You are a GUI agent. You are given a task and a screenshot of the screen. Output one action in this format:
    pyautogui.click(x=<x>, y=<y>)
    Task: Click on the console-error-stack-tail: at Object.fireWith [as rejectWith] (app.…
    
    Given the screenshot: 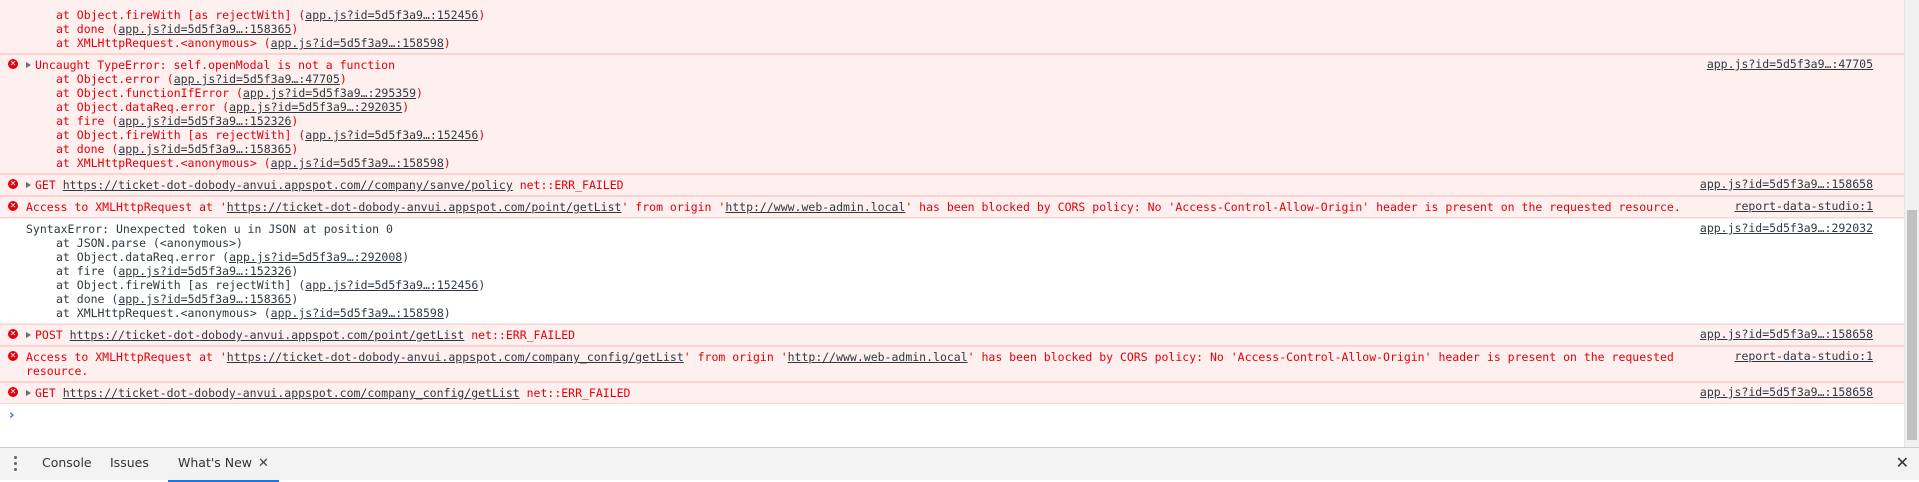 What is the action you would take?
    pyautogui.click(x=952, y=27)
    